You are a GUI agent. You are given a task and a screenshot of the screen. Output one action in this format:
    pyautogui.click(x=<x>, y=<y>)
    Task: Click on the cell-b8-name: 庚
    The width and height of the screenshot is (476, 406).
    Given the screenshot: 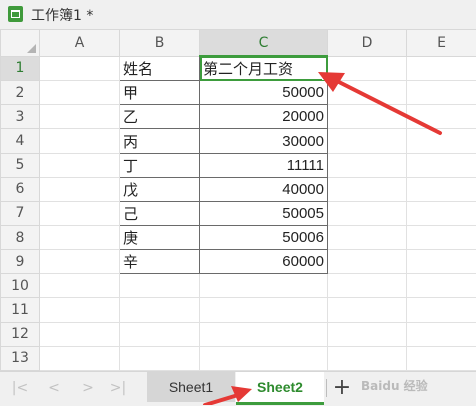 What is the action you would take?
    pyautogui.click(x=160, y=238)
    